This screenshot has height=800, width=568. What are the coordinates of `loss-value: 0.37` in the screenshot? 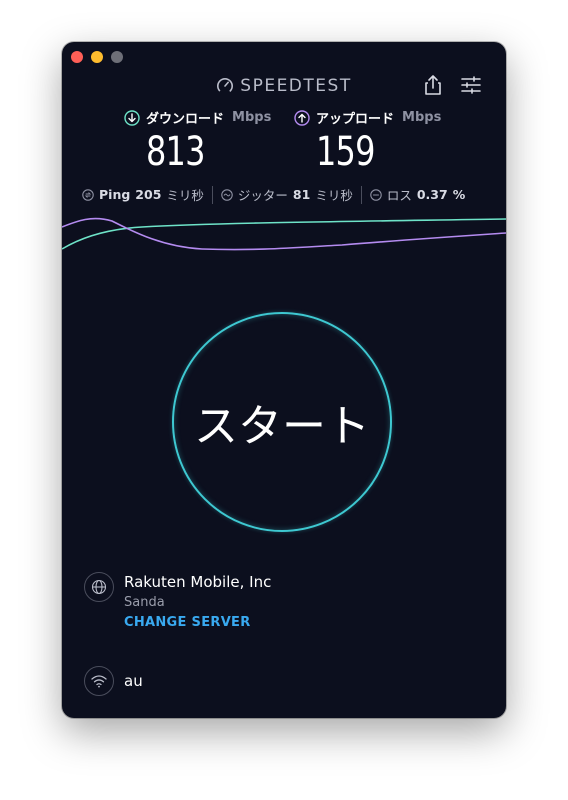 It's located at (432, 194).